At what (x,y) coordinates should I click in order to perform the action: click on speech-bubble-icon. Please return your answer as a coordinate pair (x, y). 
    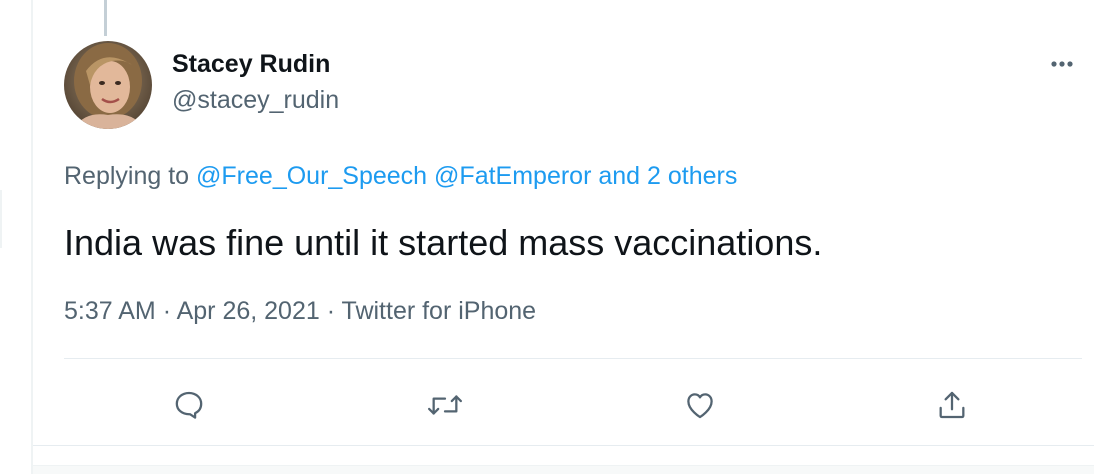
    Looking at the image, I should click on (189, 405).